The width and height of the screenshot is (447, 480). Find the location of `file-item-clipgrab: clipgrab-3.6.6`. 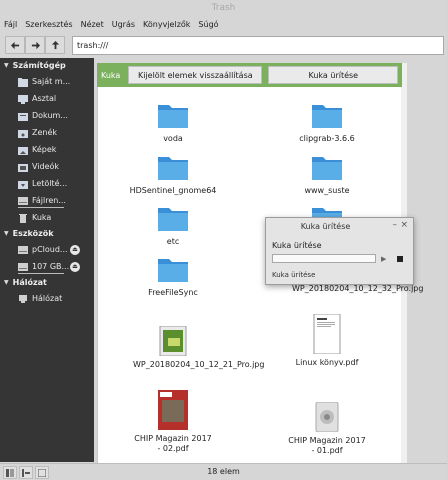

file-item-clipgrab: clipgrab-3.6.6 is located at coordinates (327, 122).